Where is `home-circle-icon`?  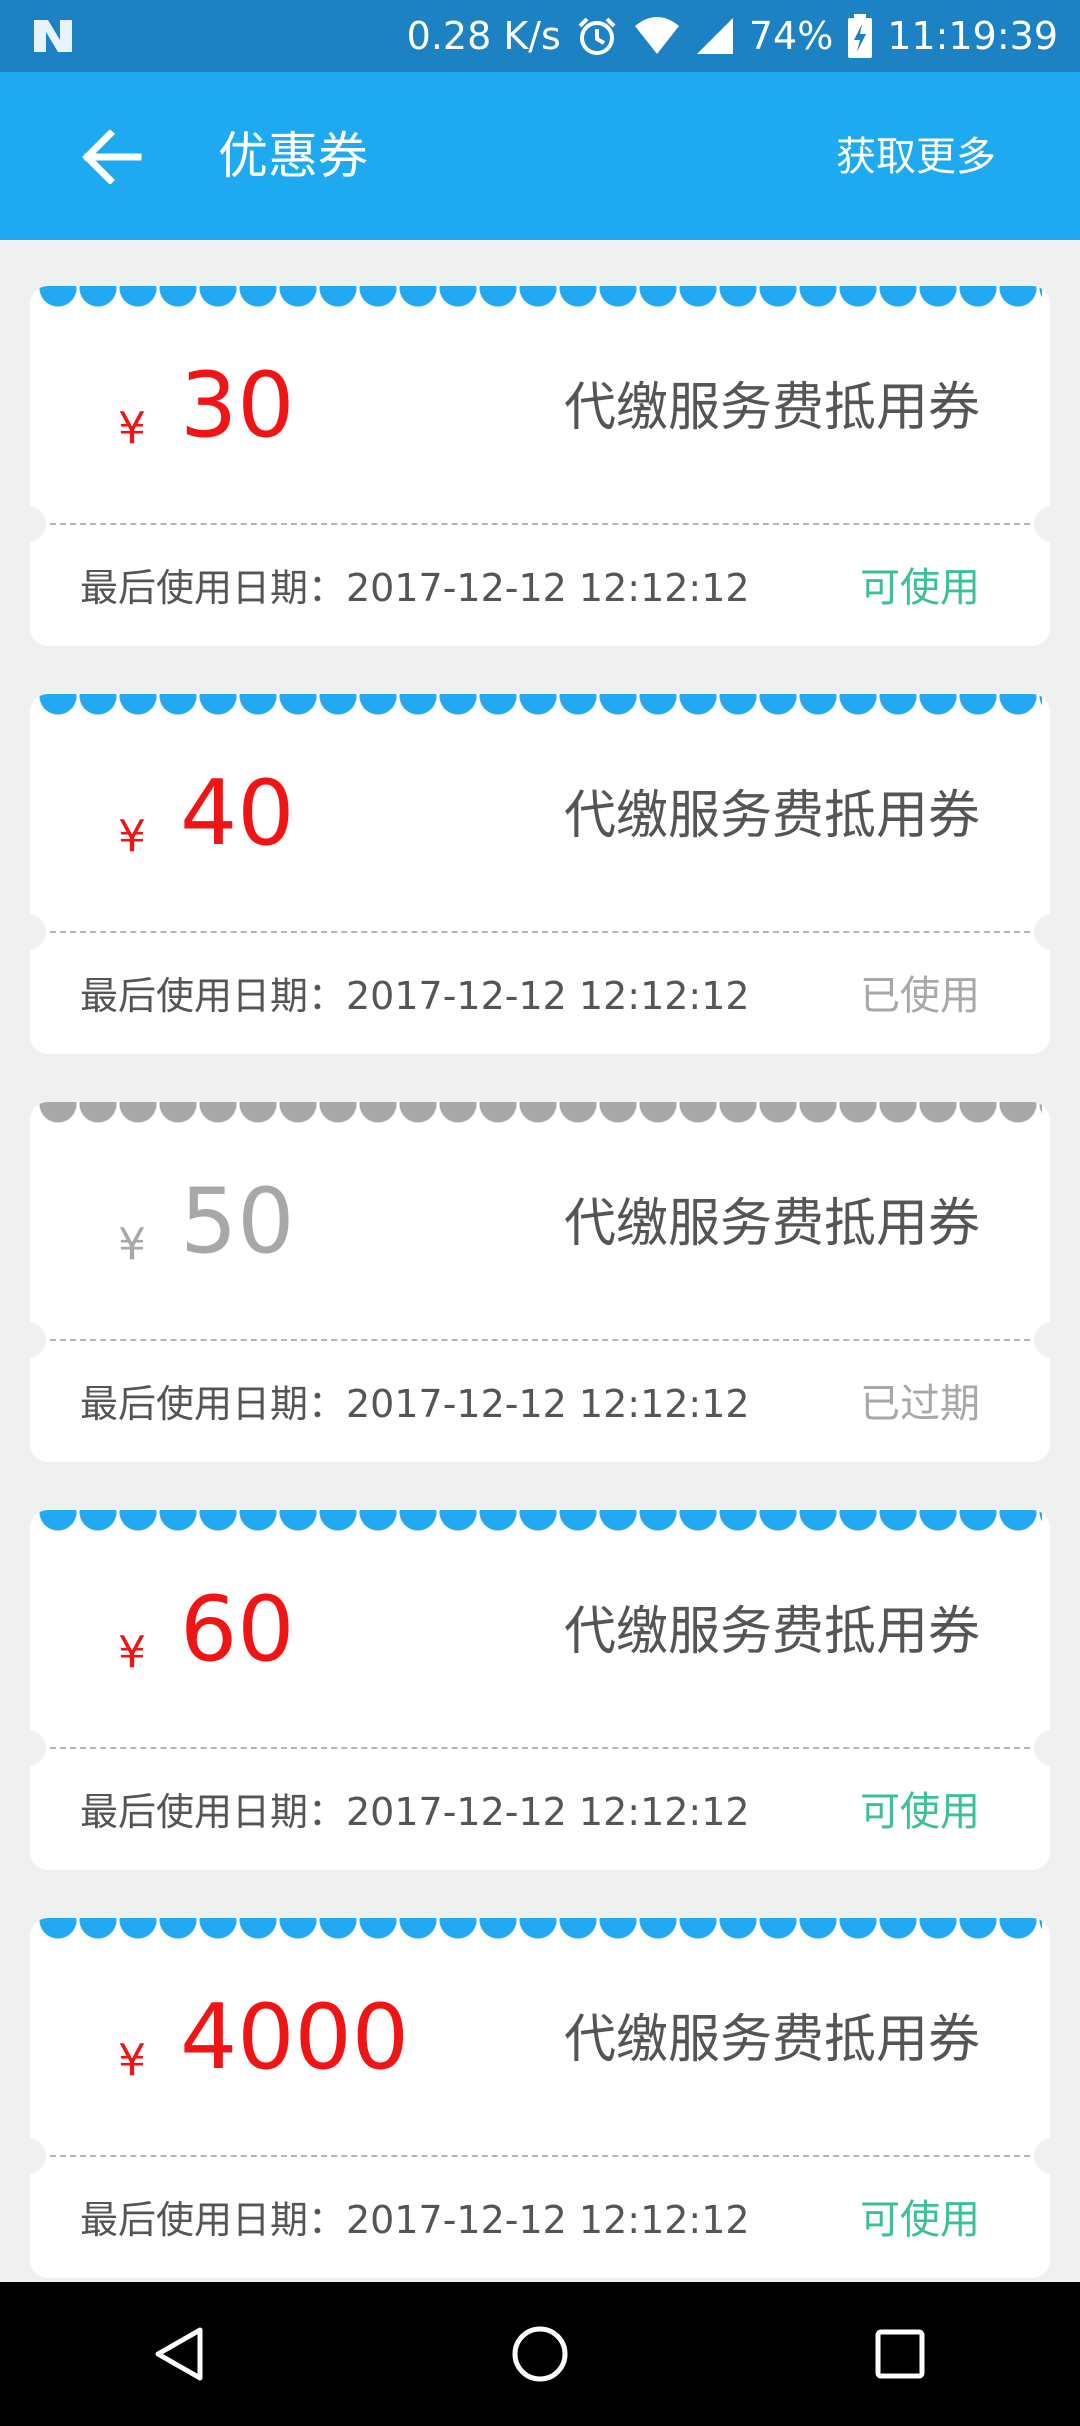
home-circle-icon is located at coordinates (540, 2354).